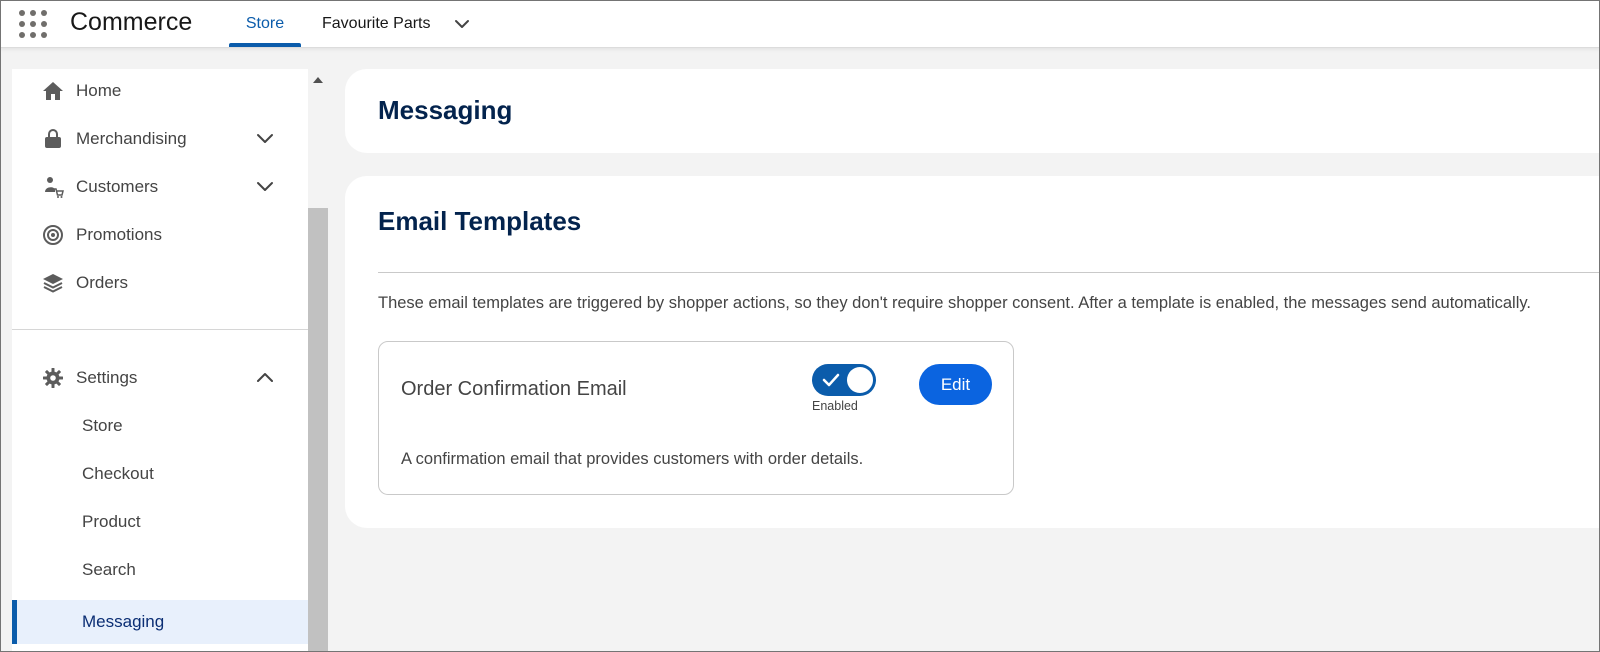 This screenshot has height=652, width=1600. I want to click on sidebar-item-customers: Customers, so click(160, 187).